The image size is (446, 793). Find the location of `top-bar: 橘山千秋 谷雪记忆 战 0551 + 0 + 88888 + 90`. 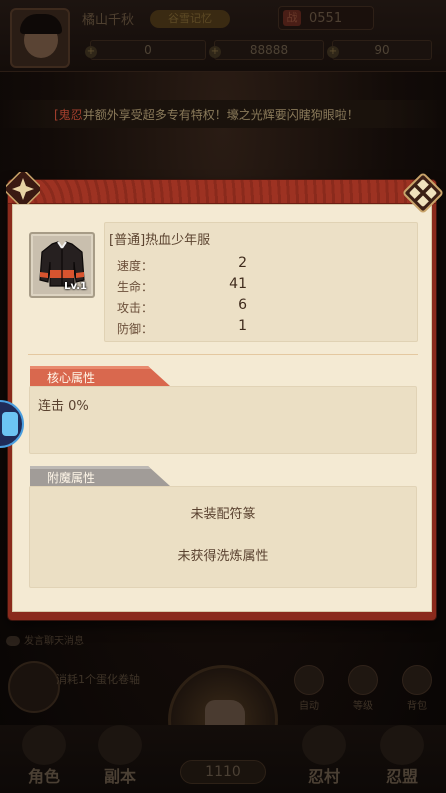

top-bar: 橘山千秋 谷雪记忆 战 0551 + 0 + 88888 + 90 is located at coordinates (223, 36).